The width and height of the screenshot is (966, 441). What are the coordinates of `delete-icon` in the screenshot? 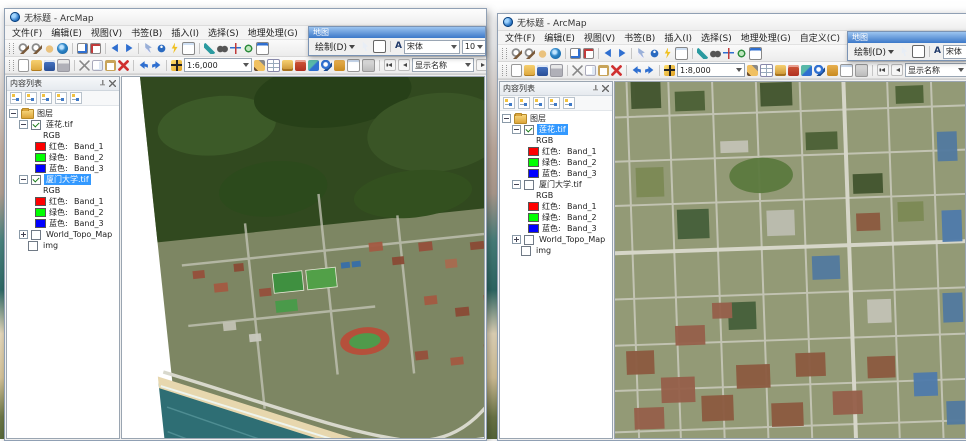 It's located at (123, 65).